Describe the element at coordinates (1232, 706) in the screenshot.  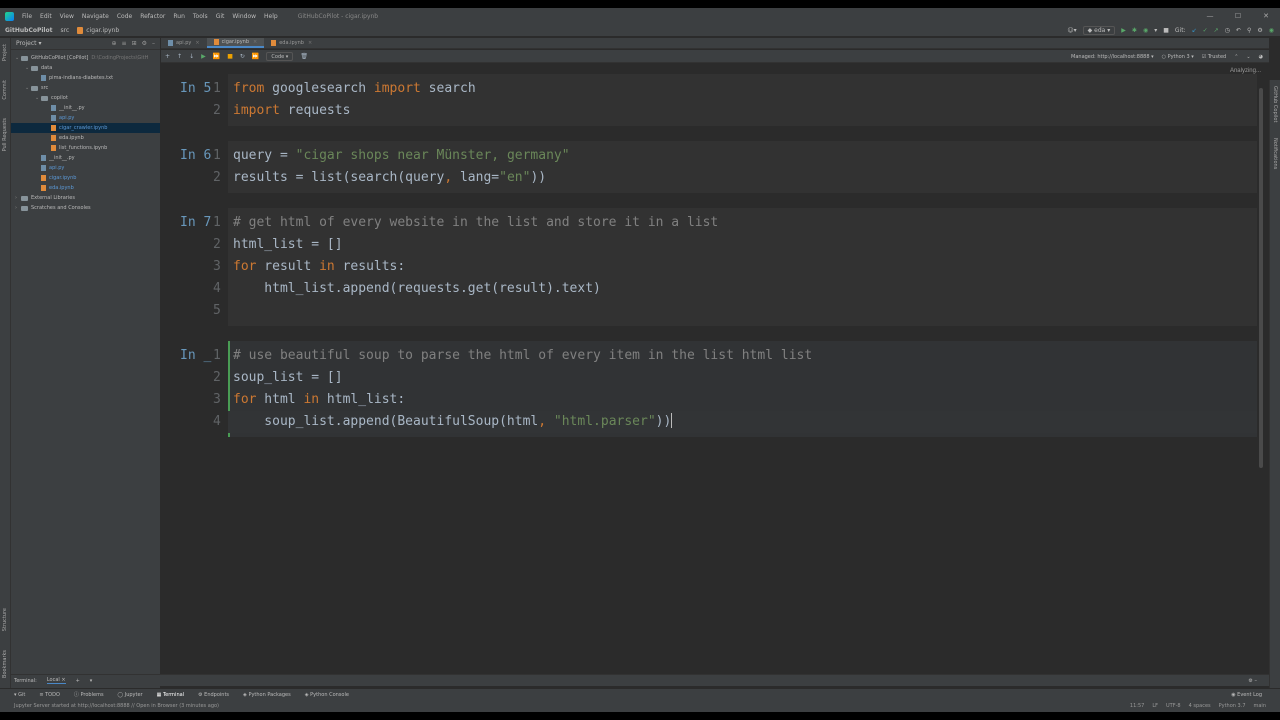
I see `status-interpreter: Python 3.7` at that location.